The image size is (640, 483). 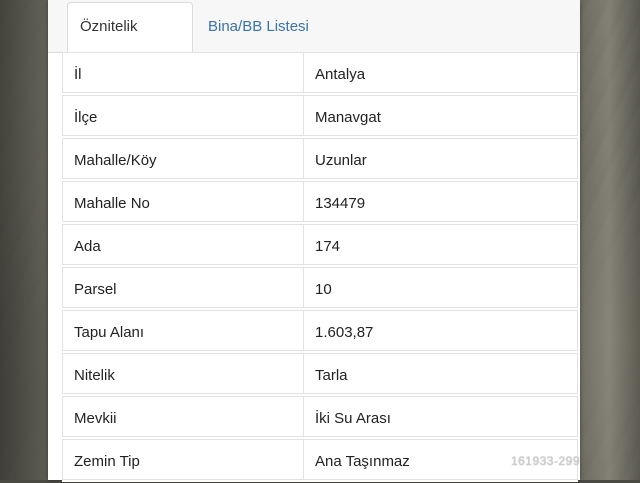 I want to click on table-row: İl Antalya, so click(x=320, y=73).